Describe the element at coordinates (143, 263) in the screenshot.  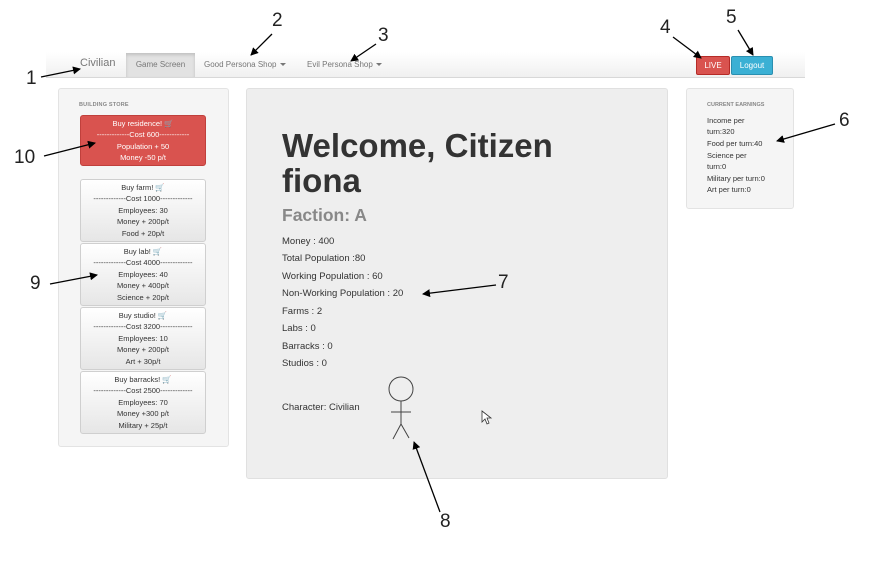
I see `cost-label: -------------Cost 4000-------------` at that location.